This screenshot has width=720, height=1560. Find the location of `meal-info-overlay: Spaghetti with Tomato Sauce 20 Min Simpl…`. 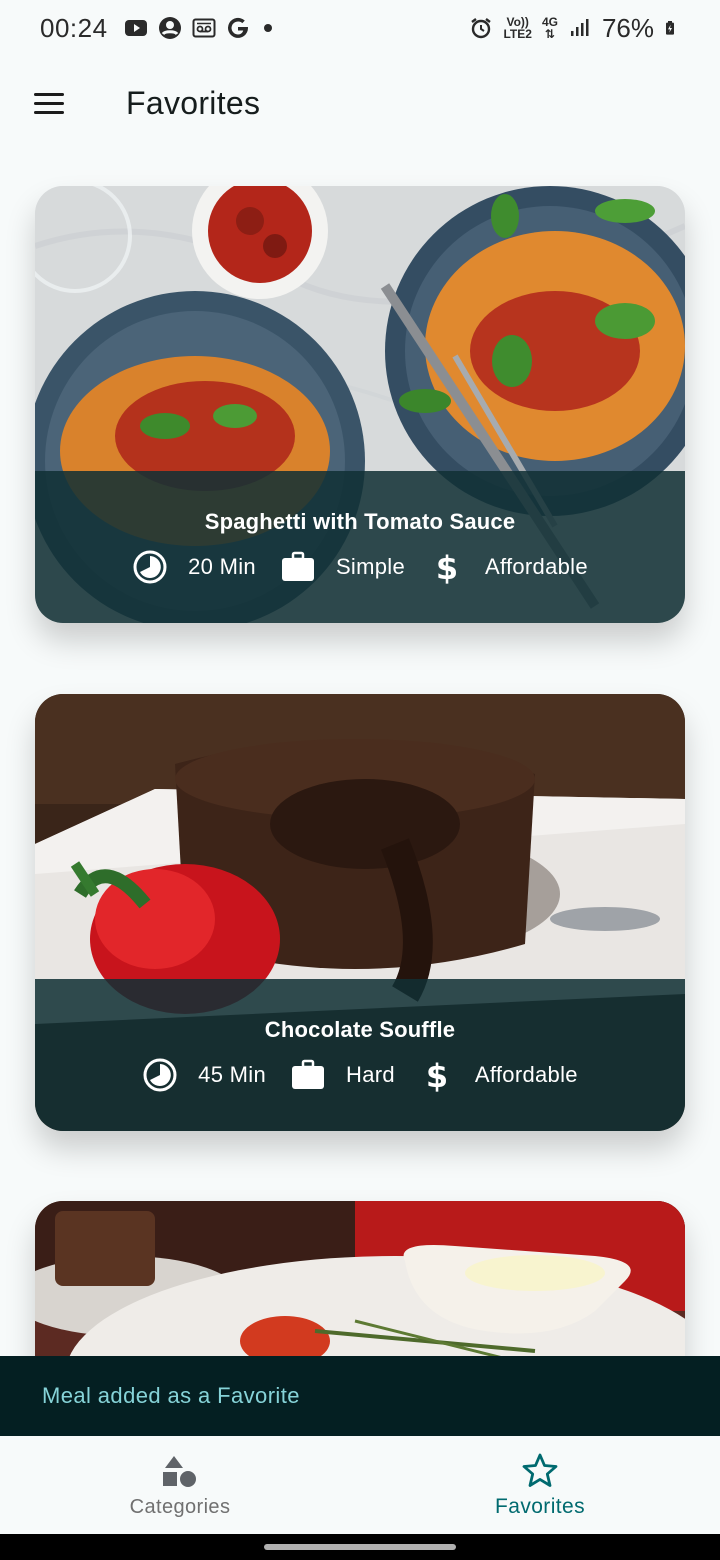

meal-info-overlay: Spaghetti with Tomato Sauce 20 Min Simpl… is located at coordinates (360, 547).